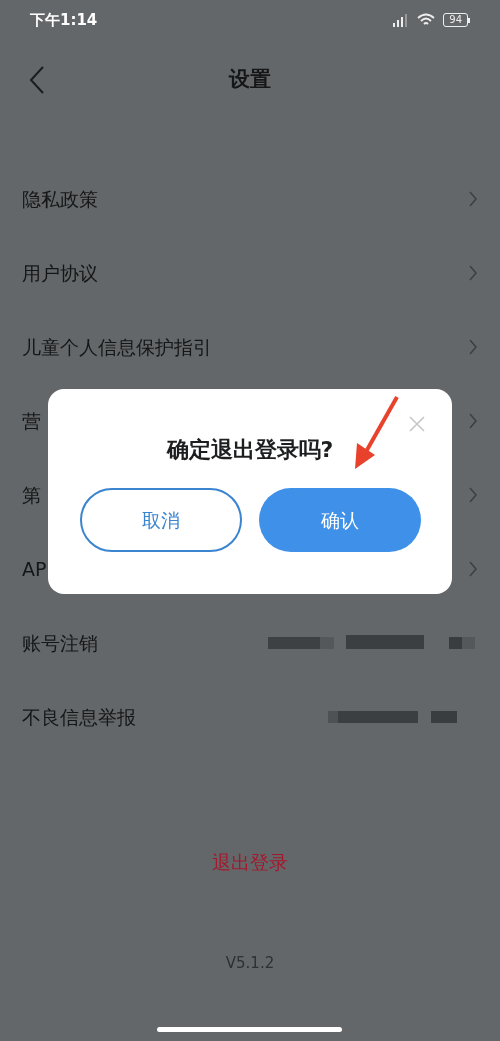  Describe the element at coordinates (250, 450) in the screenshot. I see `dialog-title: 确定退出登录吗?` at that location.